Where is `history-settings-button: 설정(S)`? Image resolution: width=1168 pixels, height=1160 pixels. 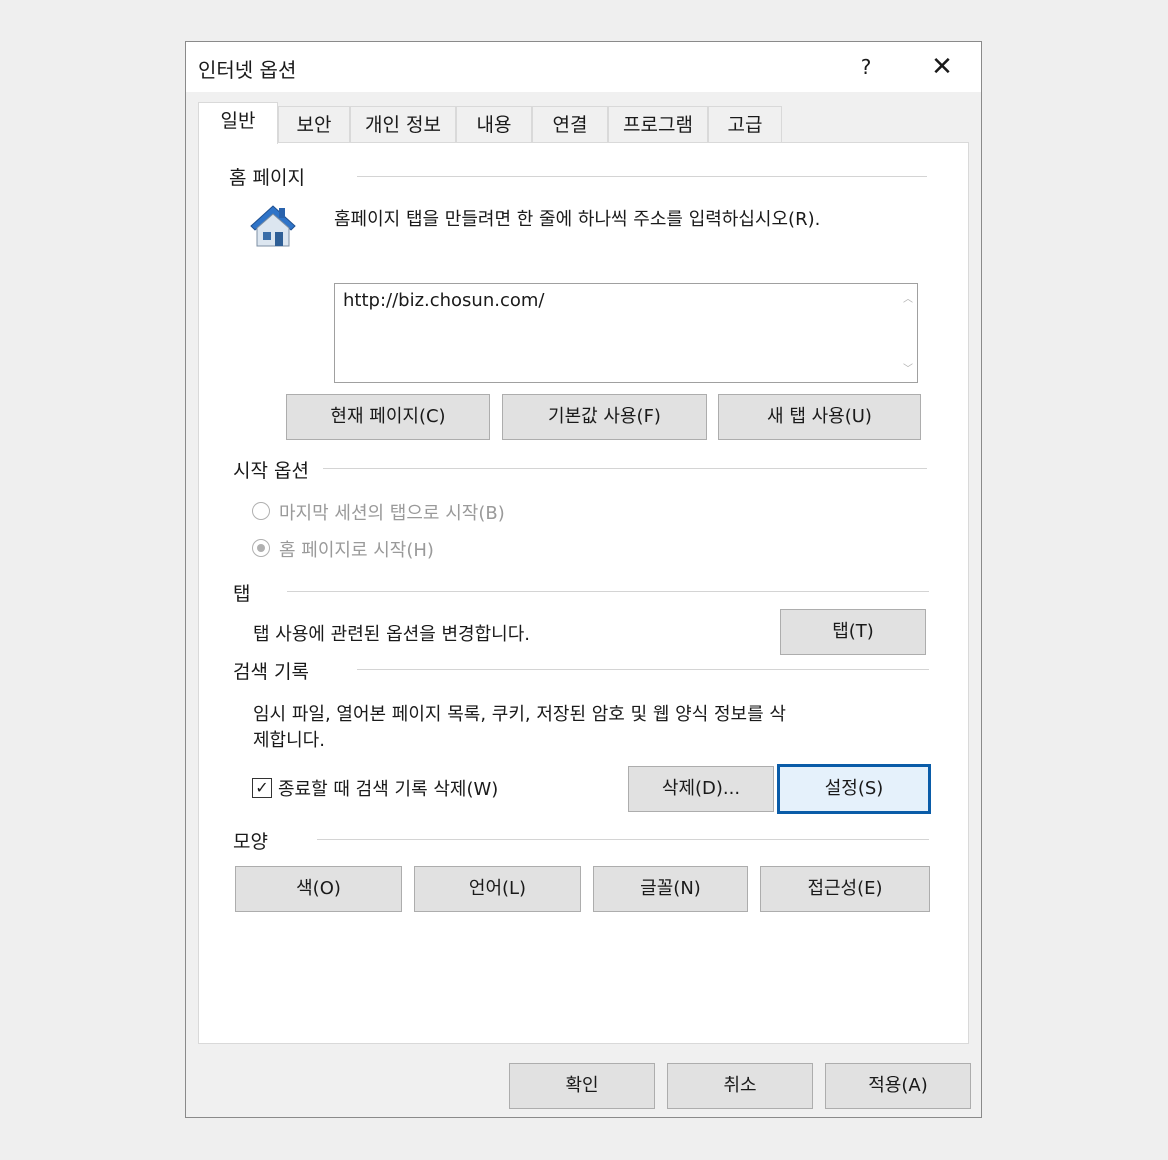
history-settings-button: 설정(S) is located at coordinates (854, 789).